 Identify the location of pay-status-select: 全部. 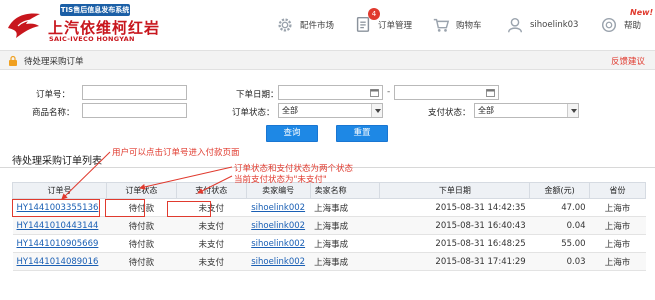
(526, 110).